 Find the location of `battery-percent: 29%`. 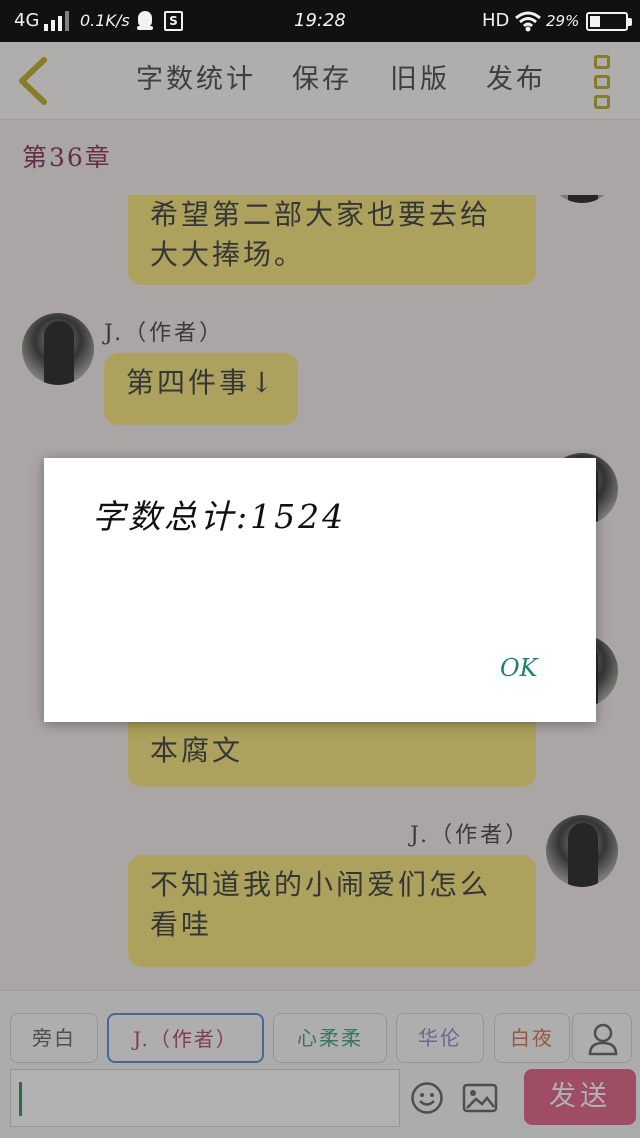

battery-percent: 29% is located at coordinates (563, 21).